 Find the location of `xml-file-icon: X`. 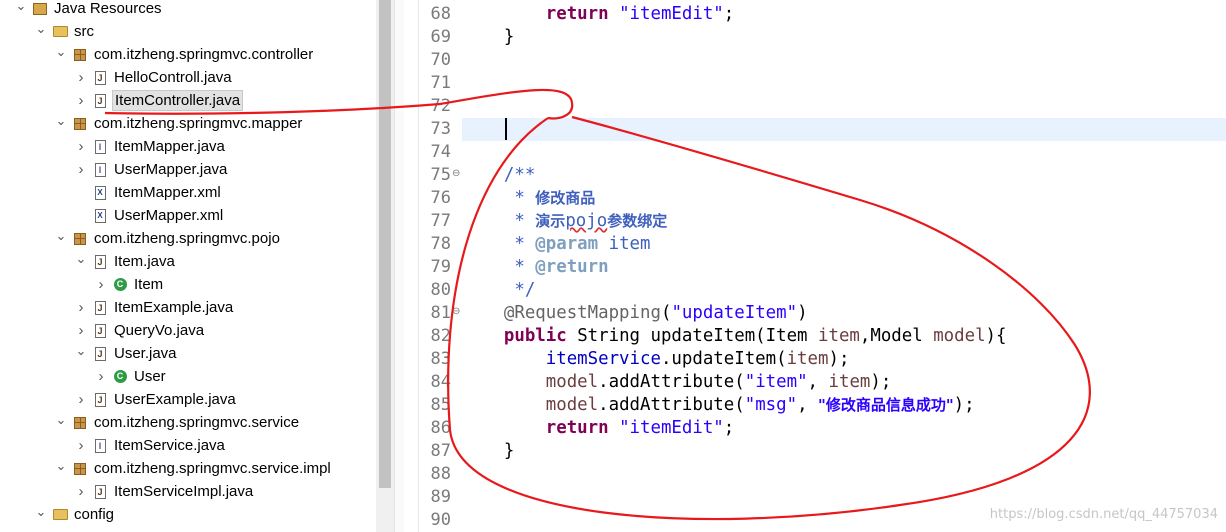

xml-file-icon: X is located at coordinates (100, 216).